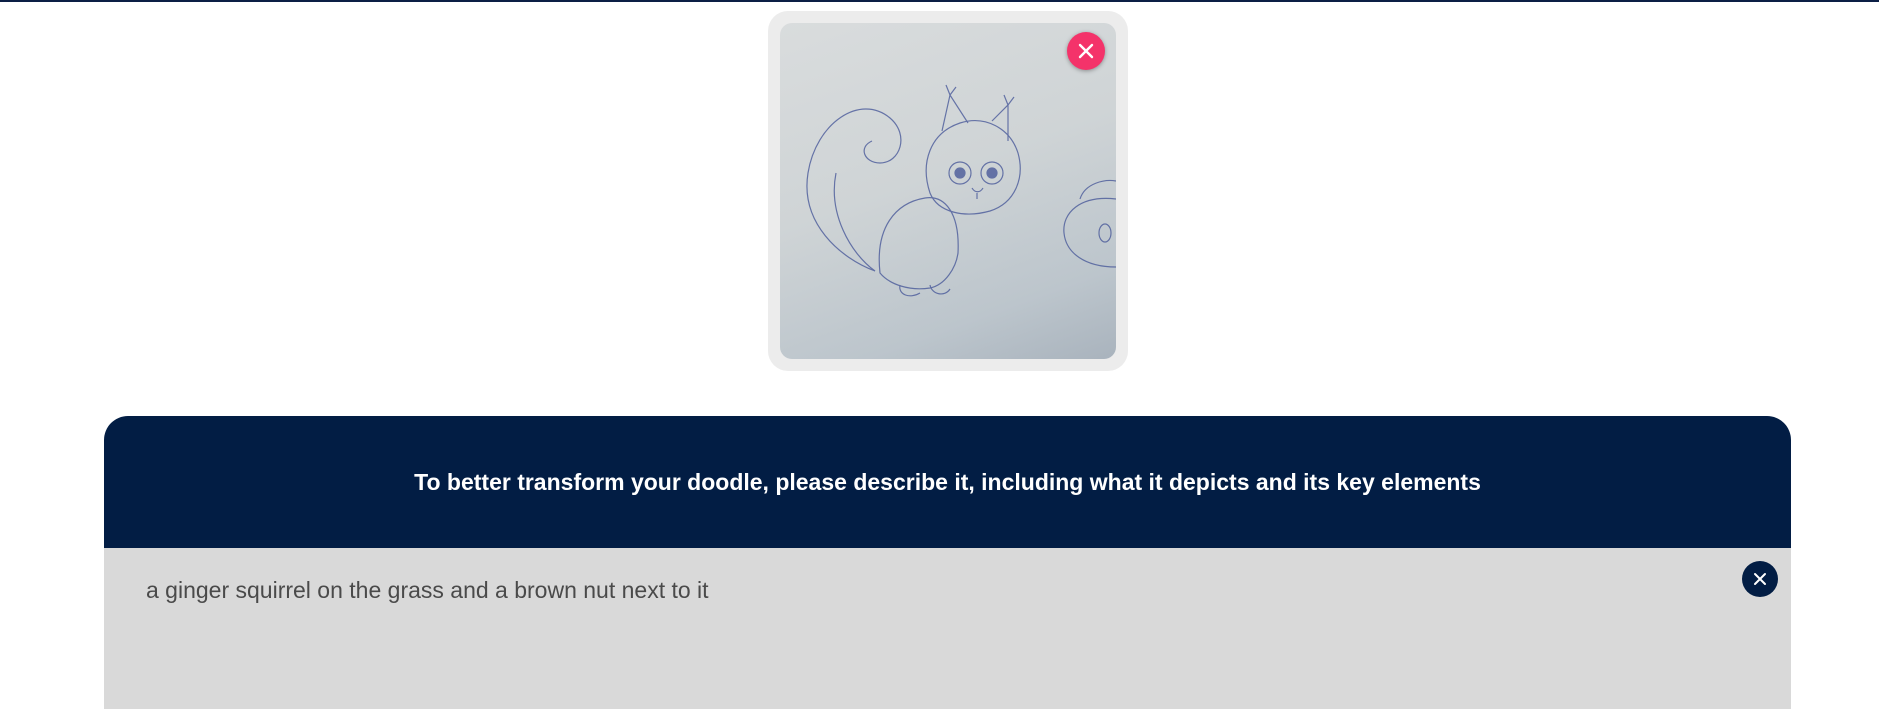 This screenshot has width=1879, height=709. I want to click on doodle-image, so click(948, 191).